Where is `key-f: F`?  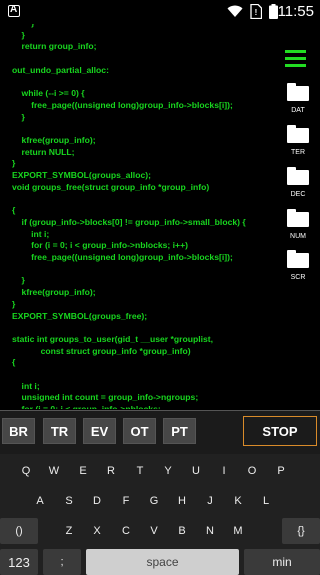 key-f: F is located at coordinates (126, 501).